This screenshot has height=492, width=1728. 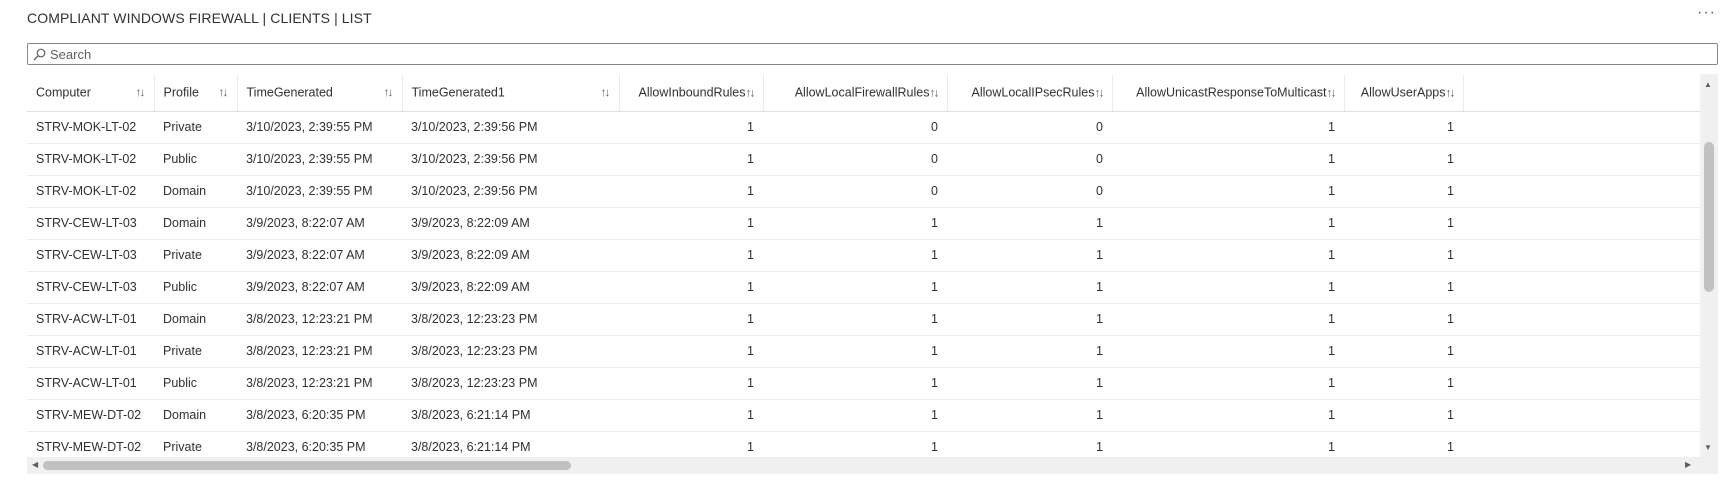 What do you see at coordinates (510, 255) in the screenshot?
I see `cell-timegenerated1: 3/9/2023, 8:22:09 AM` at bounding box center [510, 255].